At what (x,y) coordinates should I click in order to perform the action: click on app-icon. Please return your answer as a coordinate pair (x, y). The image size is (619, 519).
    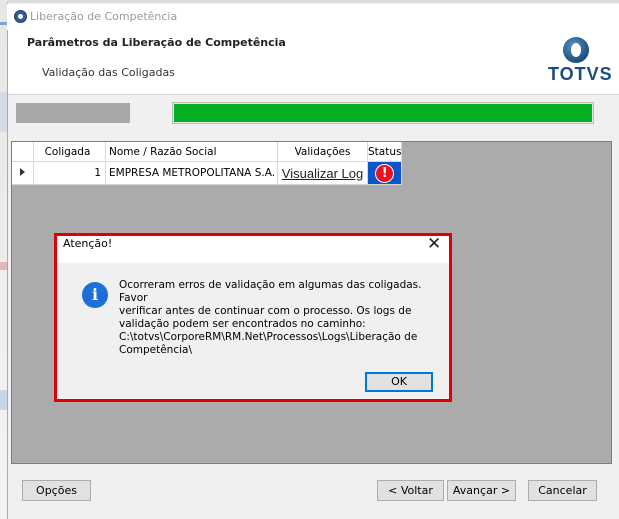
    Looking at the image, I should click on (20, 16).